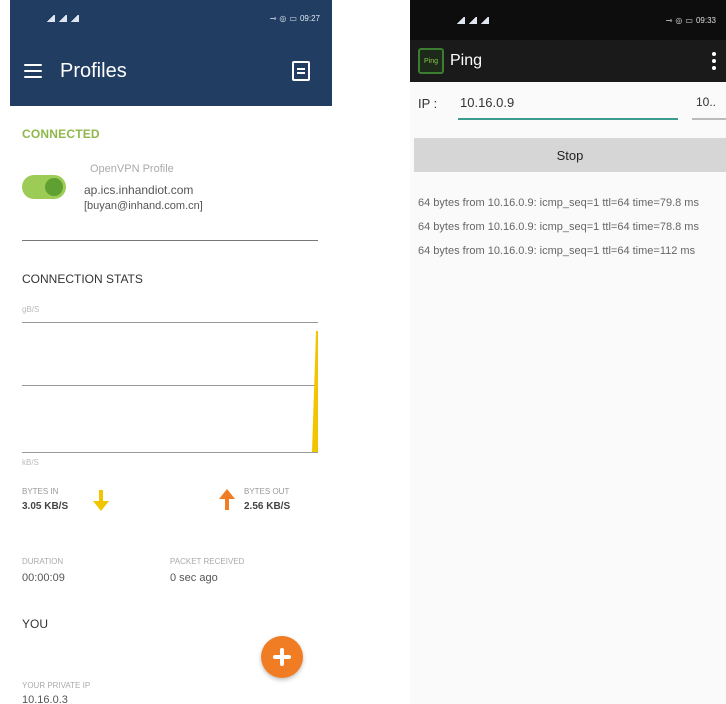  I want to click on profile-user: [buyan@inhand.com.cn], so click(143, 206).